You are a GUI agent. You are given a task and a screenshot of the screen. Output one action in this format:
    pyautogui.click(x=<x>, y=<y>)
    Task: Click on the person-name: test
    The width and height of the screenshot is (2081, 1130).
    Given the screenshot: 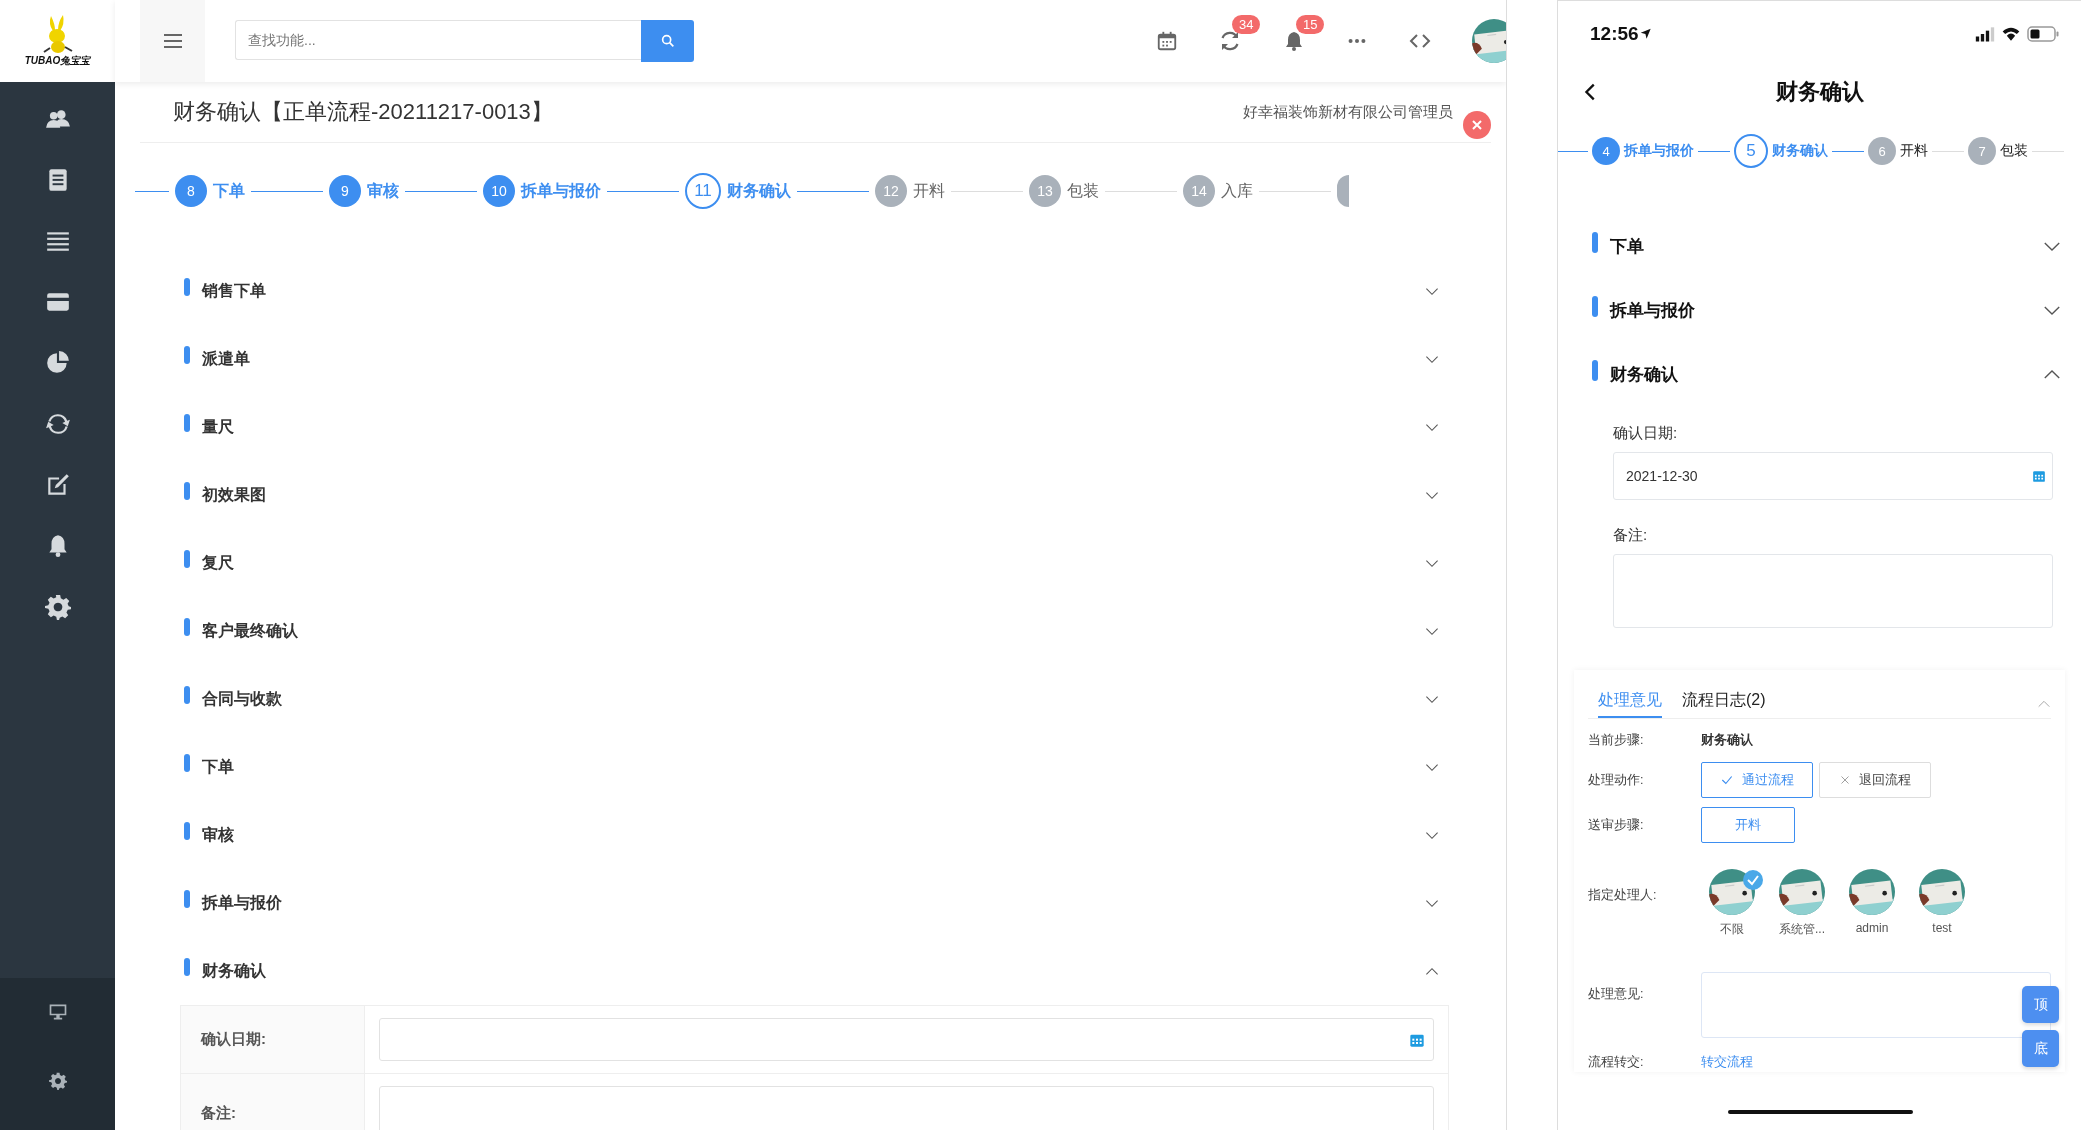 What is the action you would take?
    pyautogui.click(x=1942, y=928)
    